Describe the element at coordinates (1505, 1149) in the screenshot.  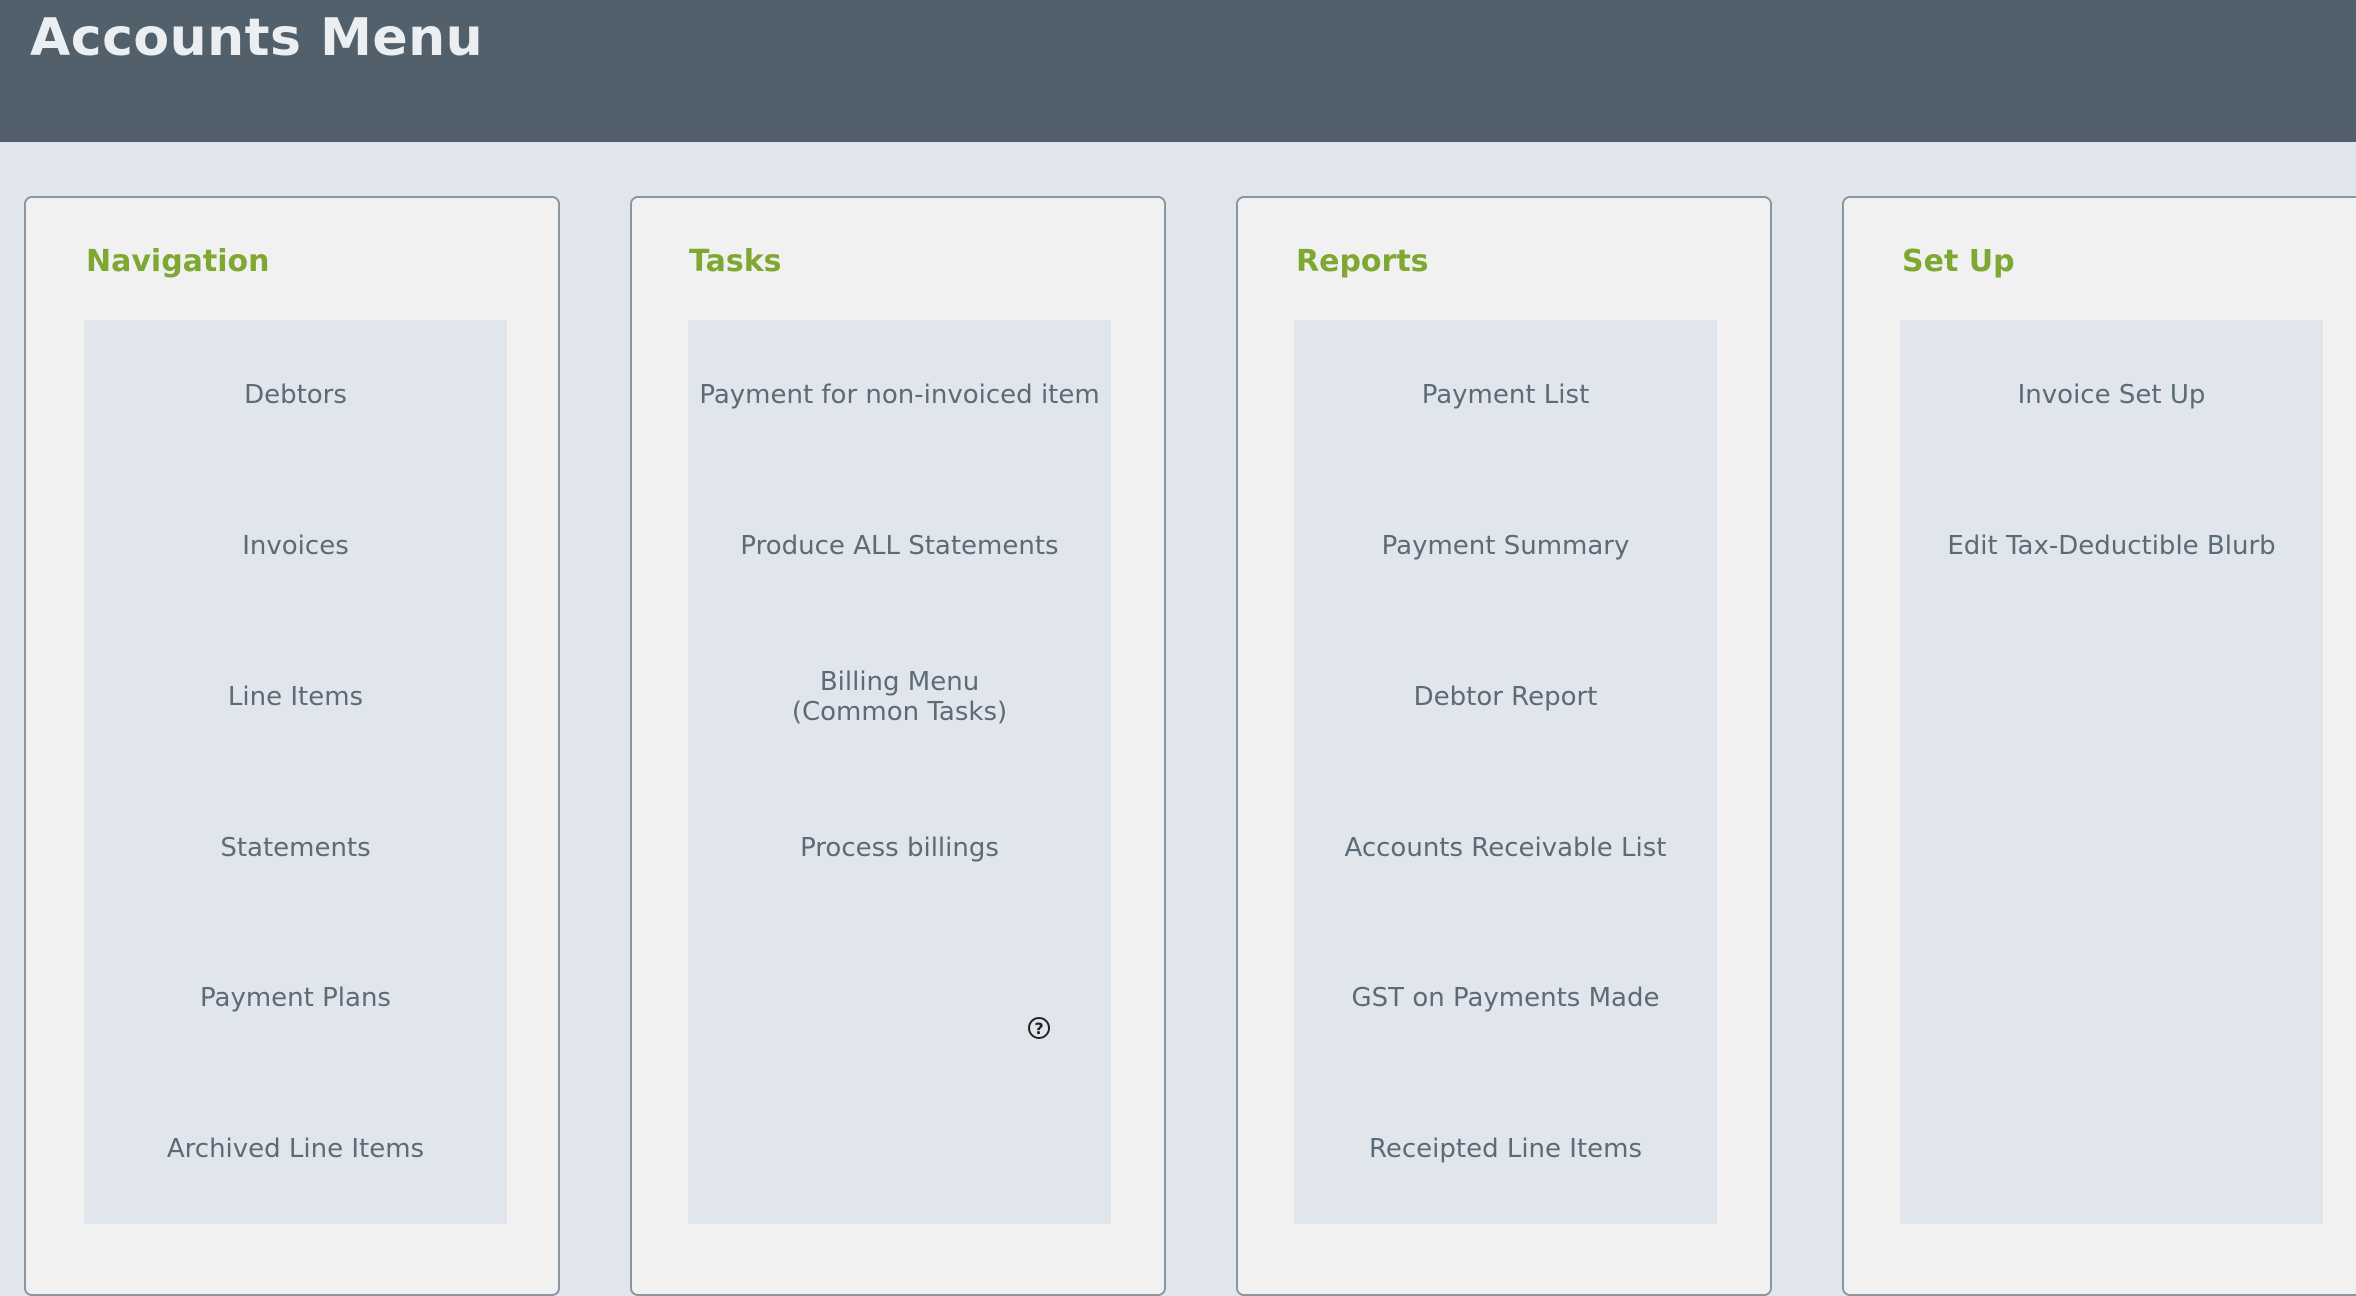
I see `receipted-line-items-link: Receipted Line Items` at that location.